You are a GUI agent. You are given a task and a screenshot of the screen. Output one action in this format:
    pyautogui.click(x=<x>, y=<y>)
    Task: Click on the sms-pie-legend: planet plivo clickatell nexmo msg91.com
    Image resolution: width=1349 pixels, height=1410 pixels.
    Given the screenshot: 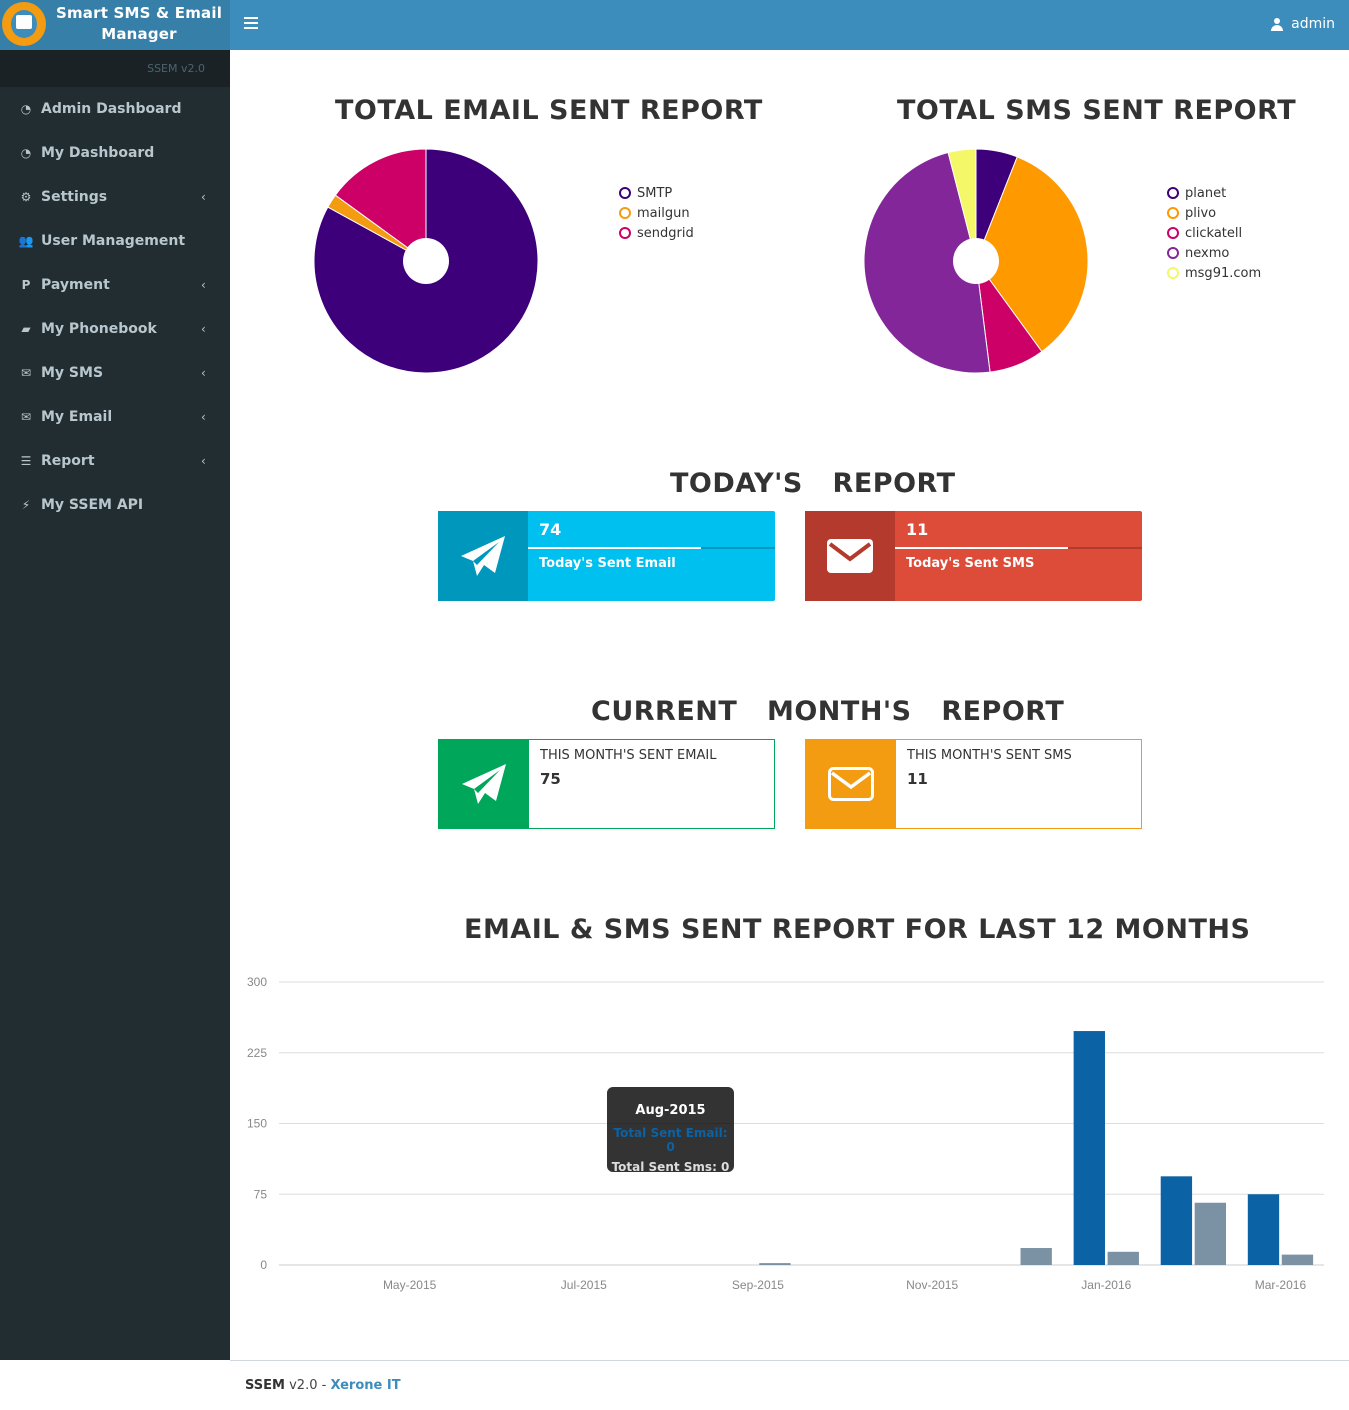 What is the action you would take?
    pyautogui.click(x=1214, y=233)
    